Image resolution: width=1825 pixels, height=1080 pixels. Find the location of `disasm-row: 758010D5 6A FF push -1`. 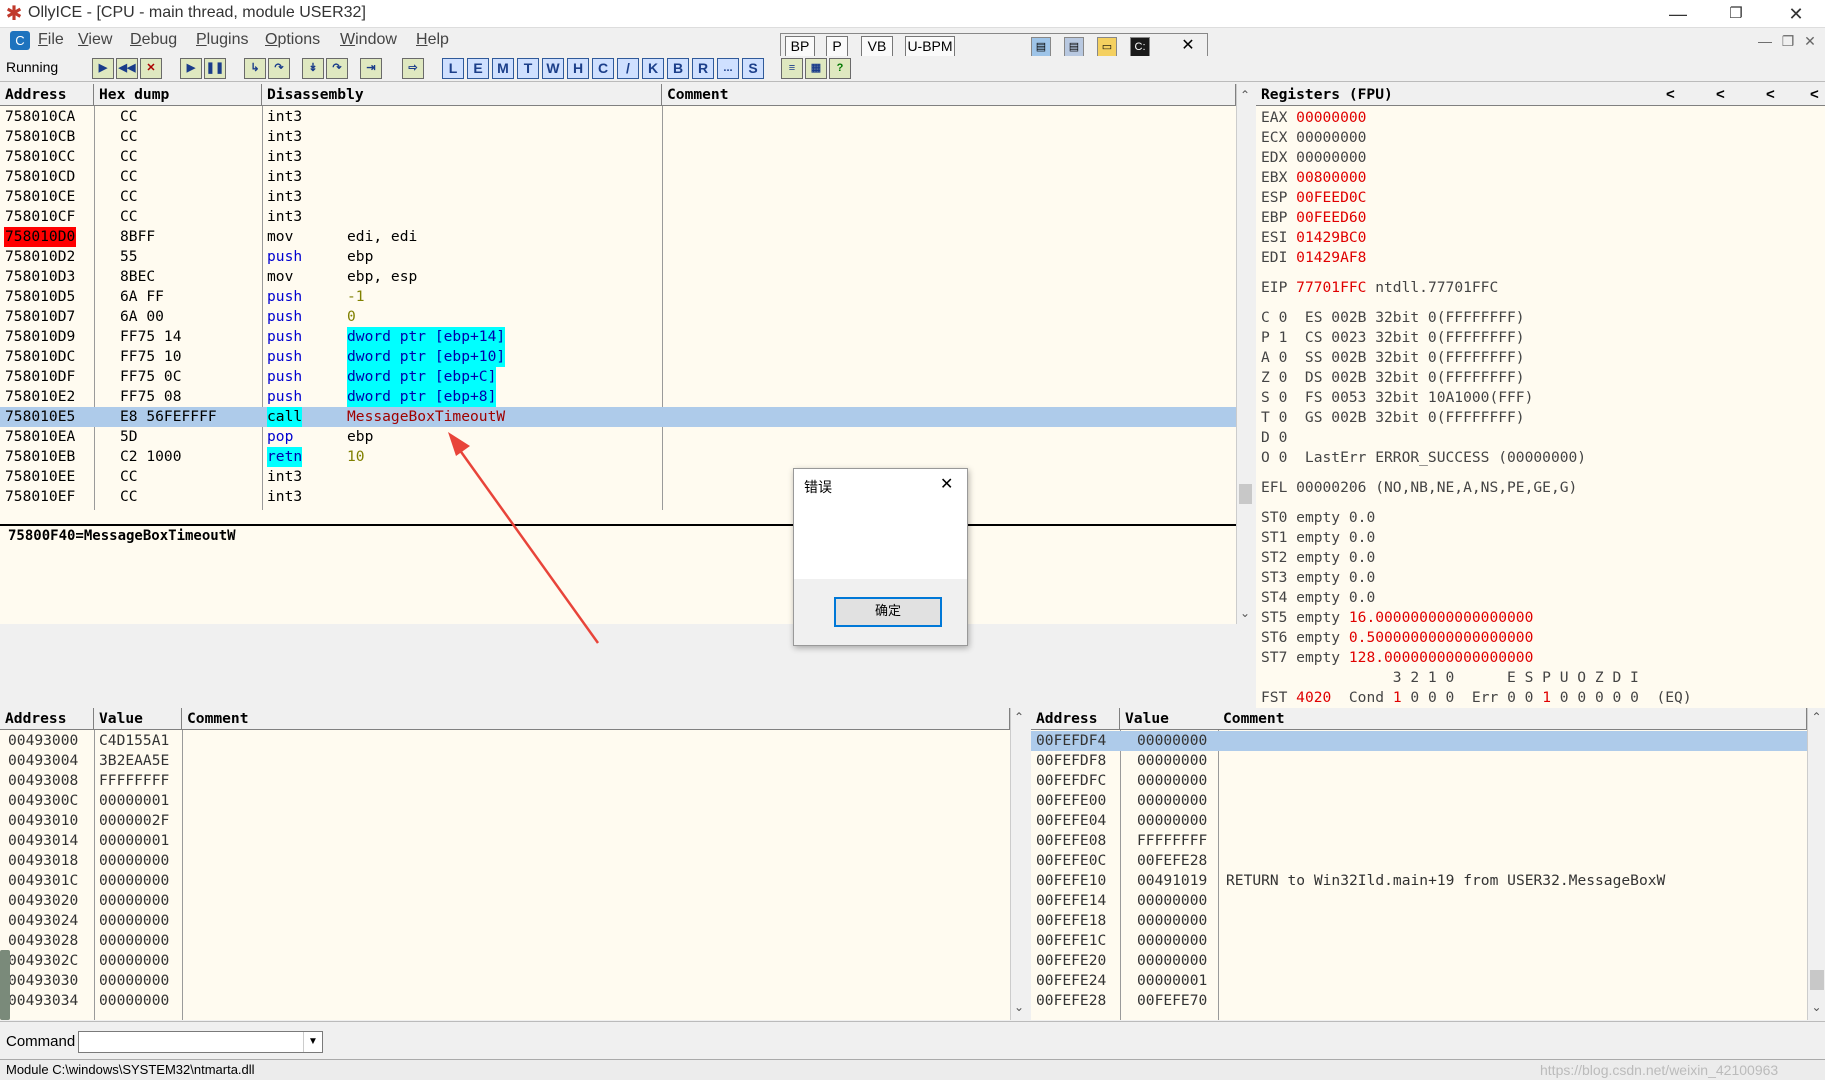

disasm-row: 758010D5 6A FF push -1 is located at coordinates (618, 297).